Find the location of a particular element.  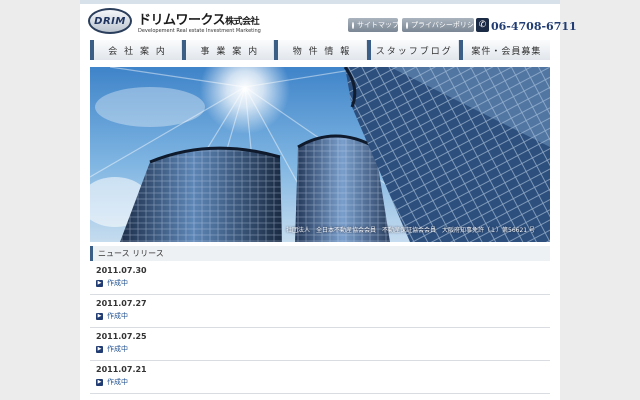

sitemap-label: サイトマップ is located at coordinates (378, 25).